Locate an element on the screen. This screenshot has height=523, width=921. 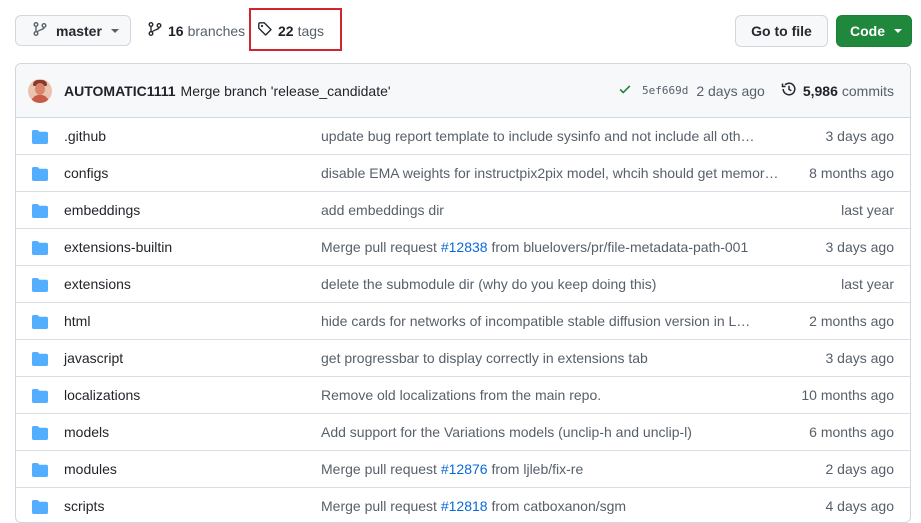
file-updated-time: 6 months ago is located at coordinates (851, 432).